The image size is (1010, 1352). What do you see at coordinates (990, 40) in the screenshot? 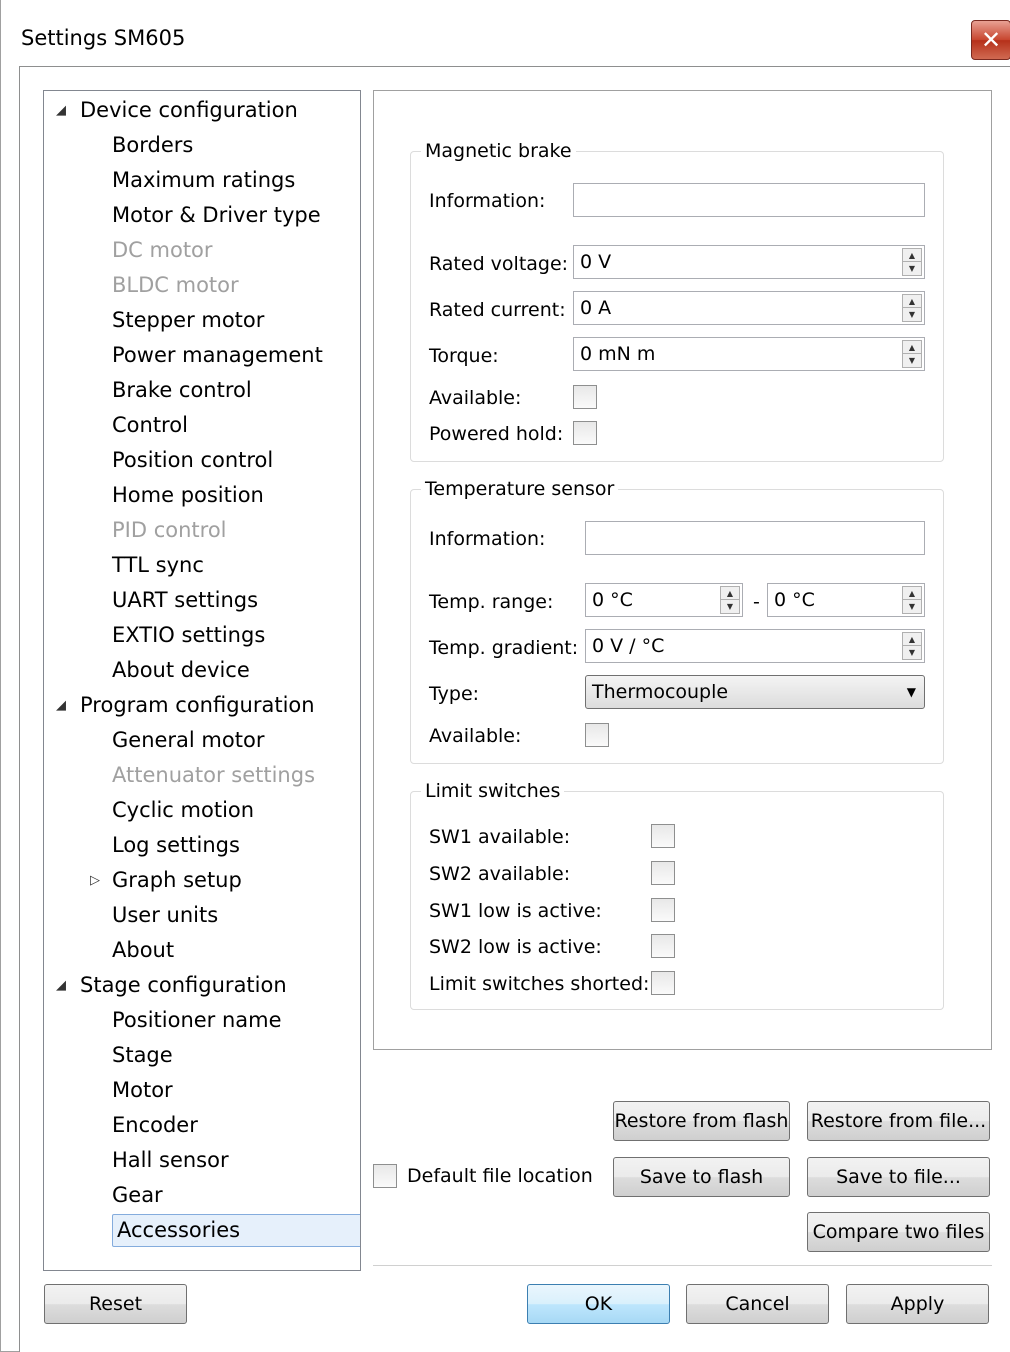
I see `close-button: ✕` at bounding box center [990, 40].